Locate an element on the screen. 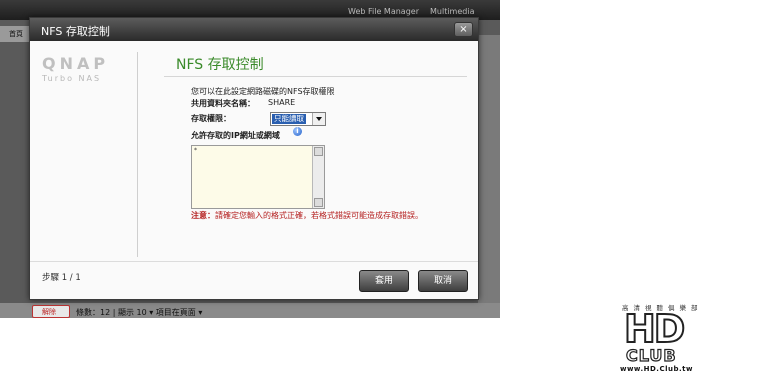 The width and height of the screenshot is (760, 386). access-right-select: 只能讀取 is located at coordinates (298, 119).